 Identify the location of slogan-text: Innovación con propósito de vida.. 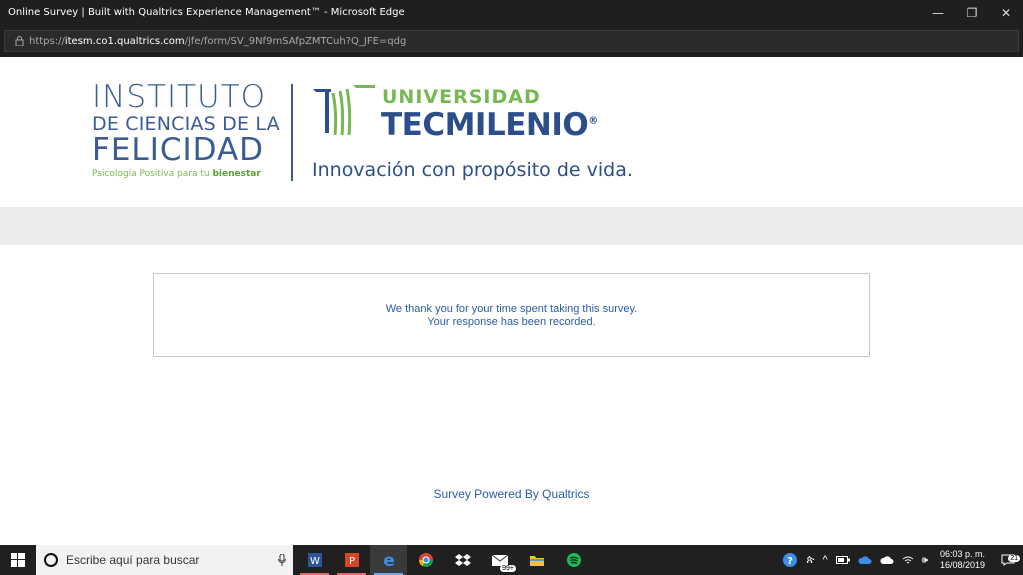
(472, 170).